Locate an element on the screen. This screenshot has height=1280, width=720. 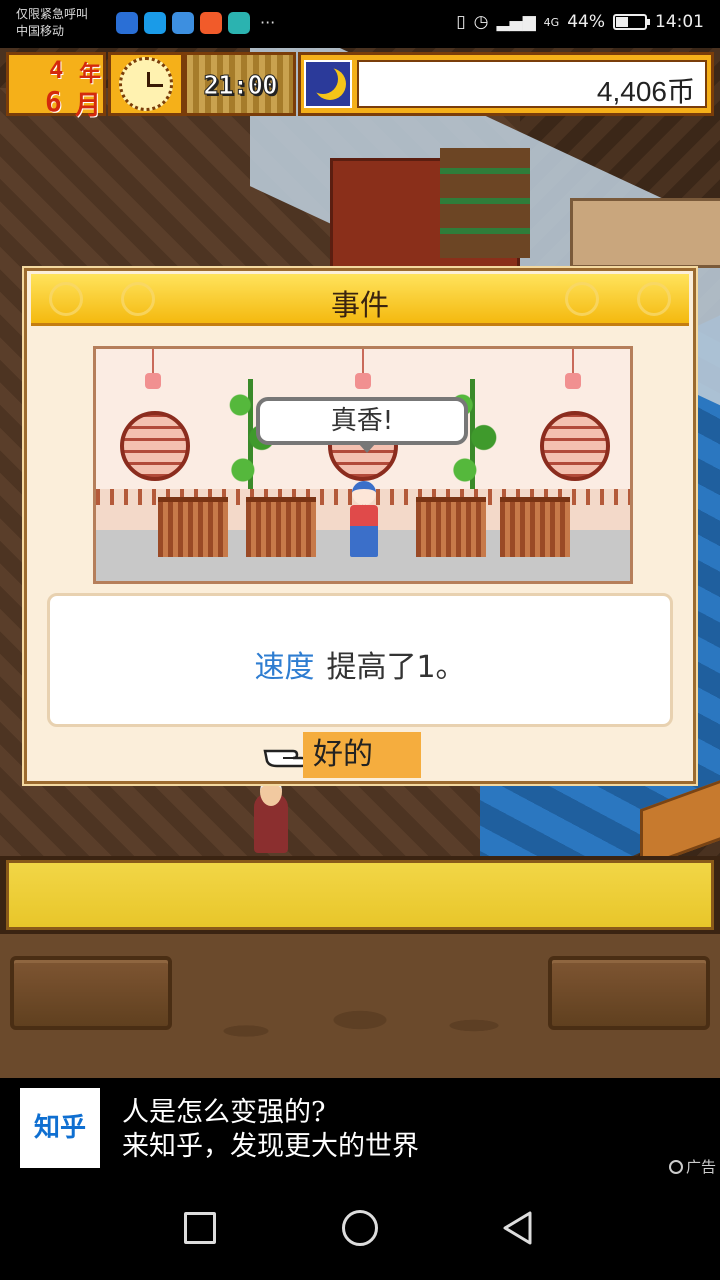
info-bar-inner is located at coordinates (360, 895).